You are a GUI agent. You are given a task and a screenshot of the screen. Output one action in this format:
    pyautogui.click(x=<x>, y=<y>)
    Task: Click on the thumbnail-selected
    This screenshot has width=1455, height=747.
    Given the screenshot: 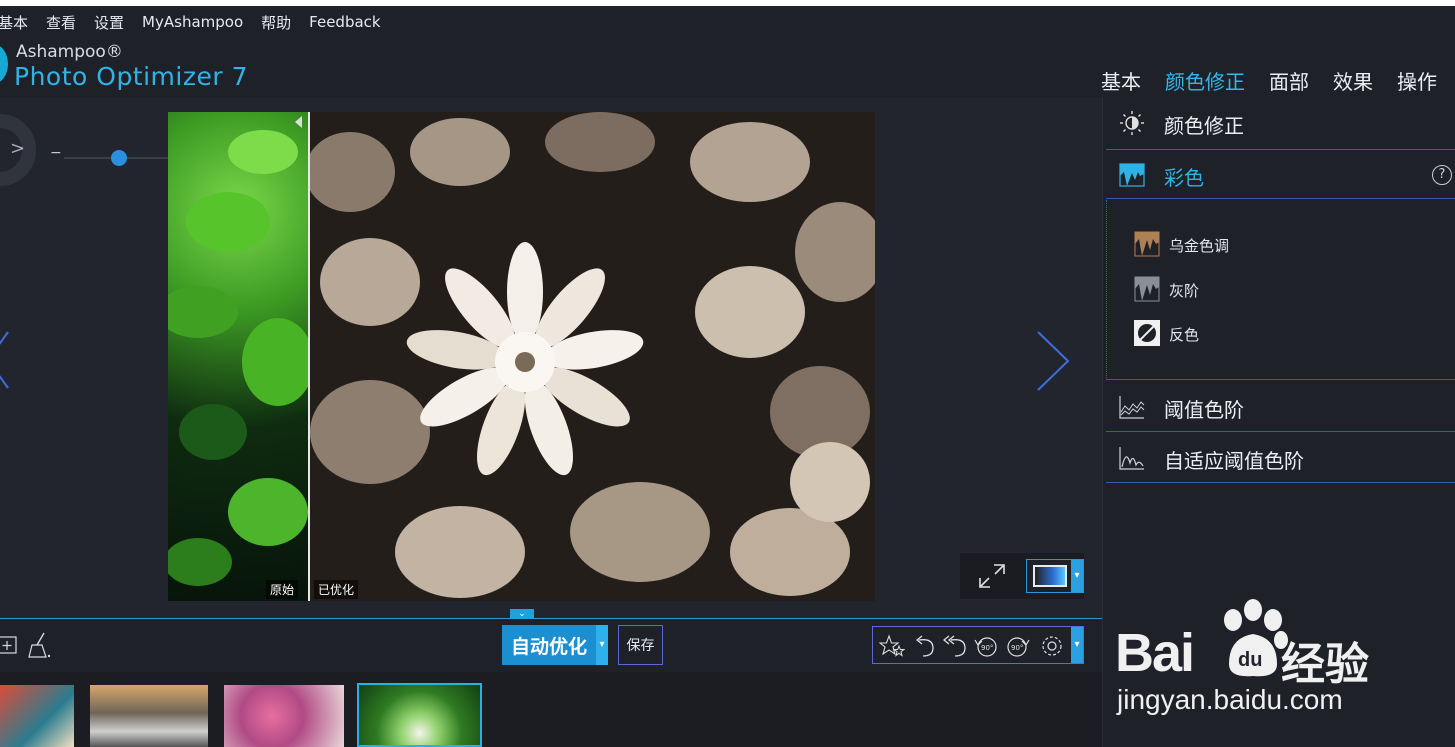 What is the action you would take?
    pyautogui.click(x=419, y=715)
    